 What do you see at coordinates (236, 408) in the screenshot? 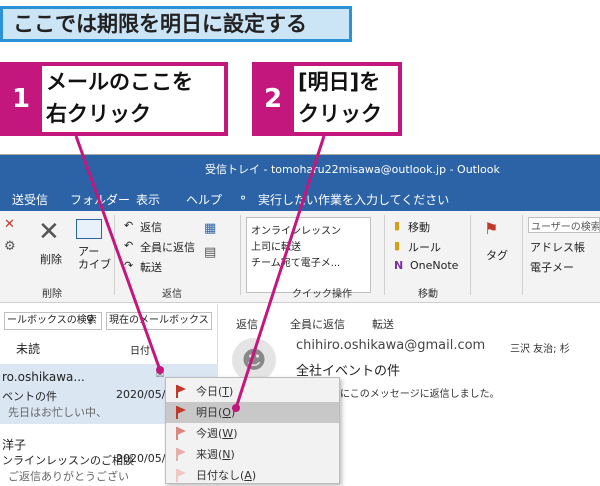
I see `step-2-pointer-dot` at bounding box center [236, 408].